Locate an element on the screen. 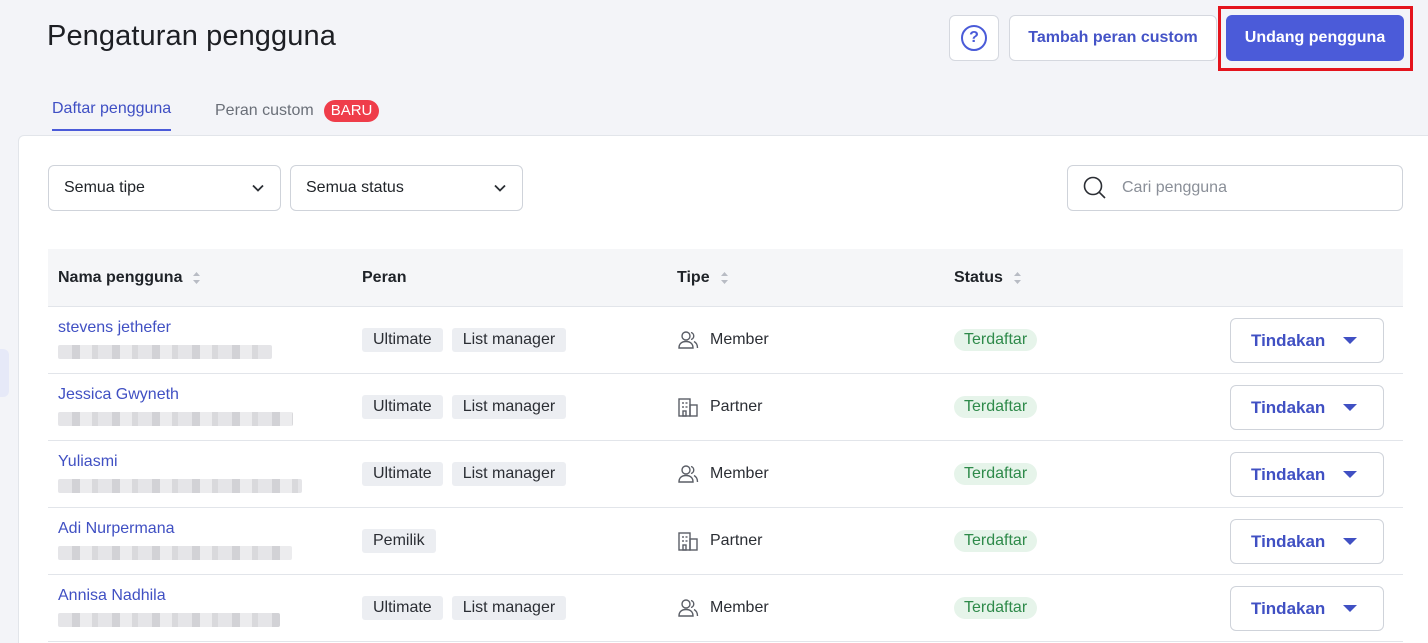  role-list: Pemilik is located at coordinates (399, 541).